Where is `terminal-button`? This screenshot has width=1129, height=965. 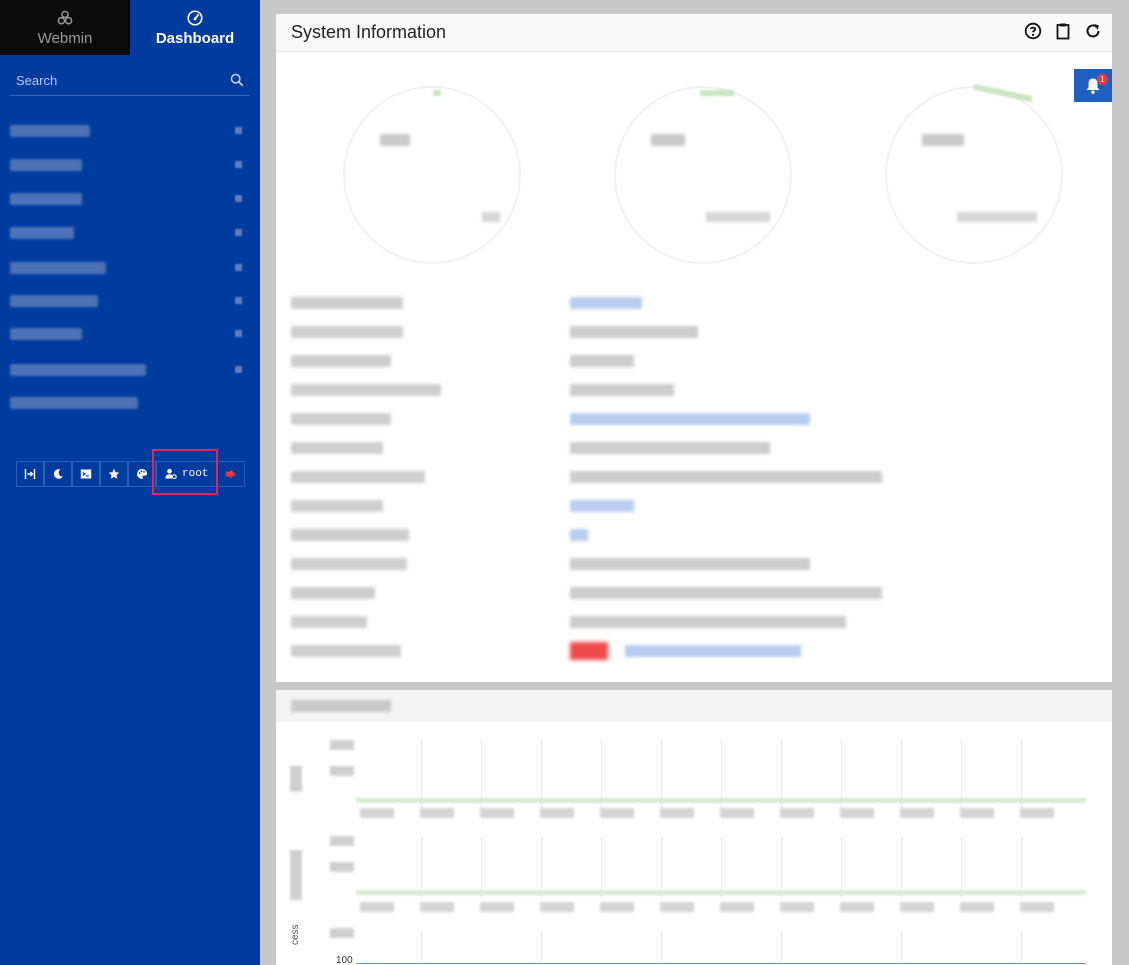 terminal-button is located at coordinates (86, 474).